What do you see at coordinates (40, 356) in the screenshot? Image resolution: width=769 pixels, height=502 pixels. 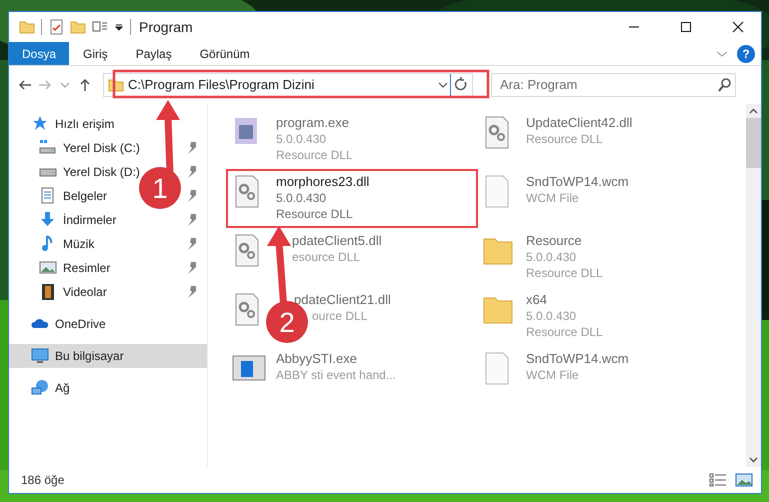 I see `monitor-icon` at bounding box center [40, 356].